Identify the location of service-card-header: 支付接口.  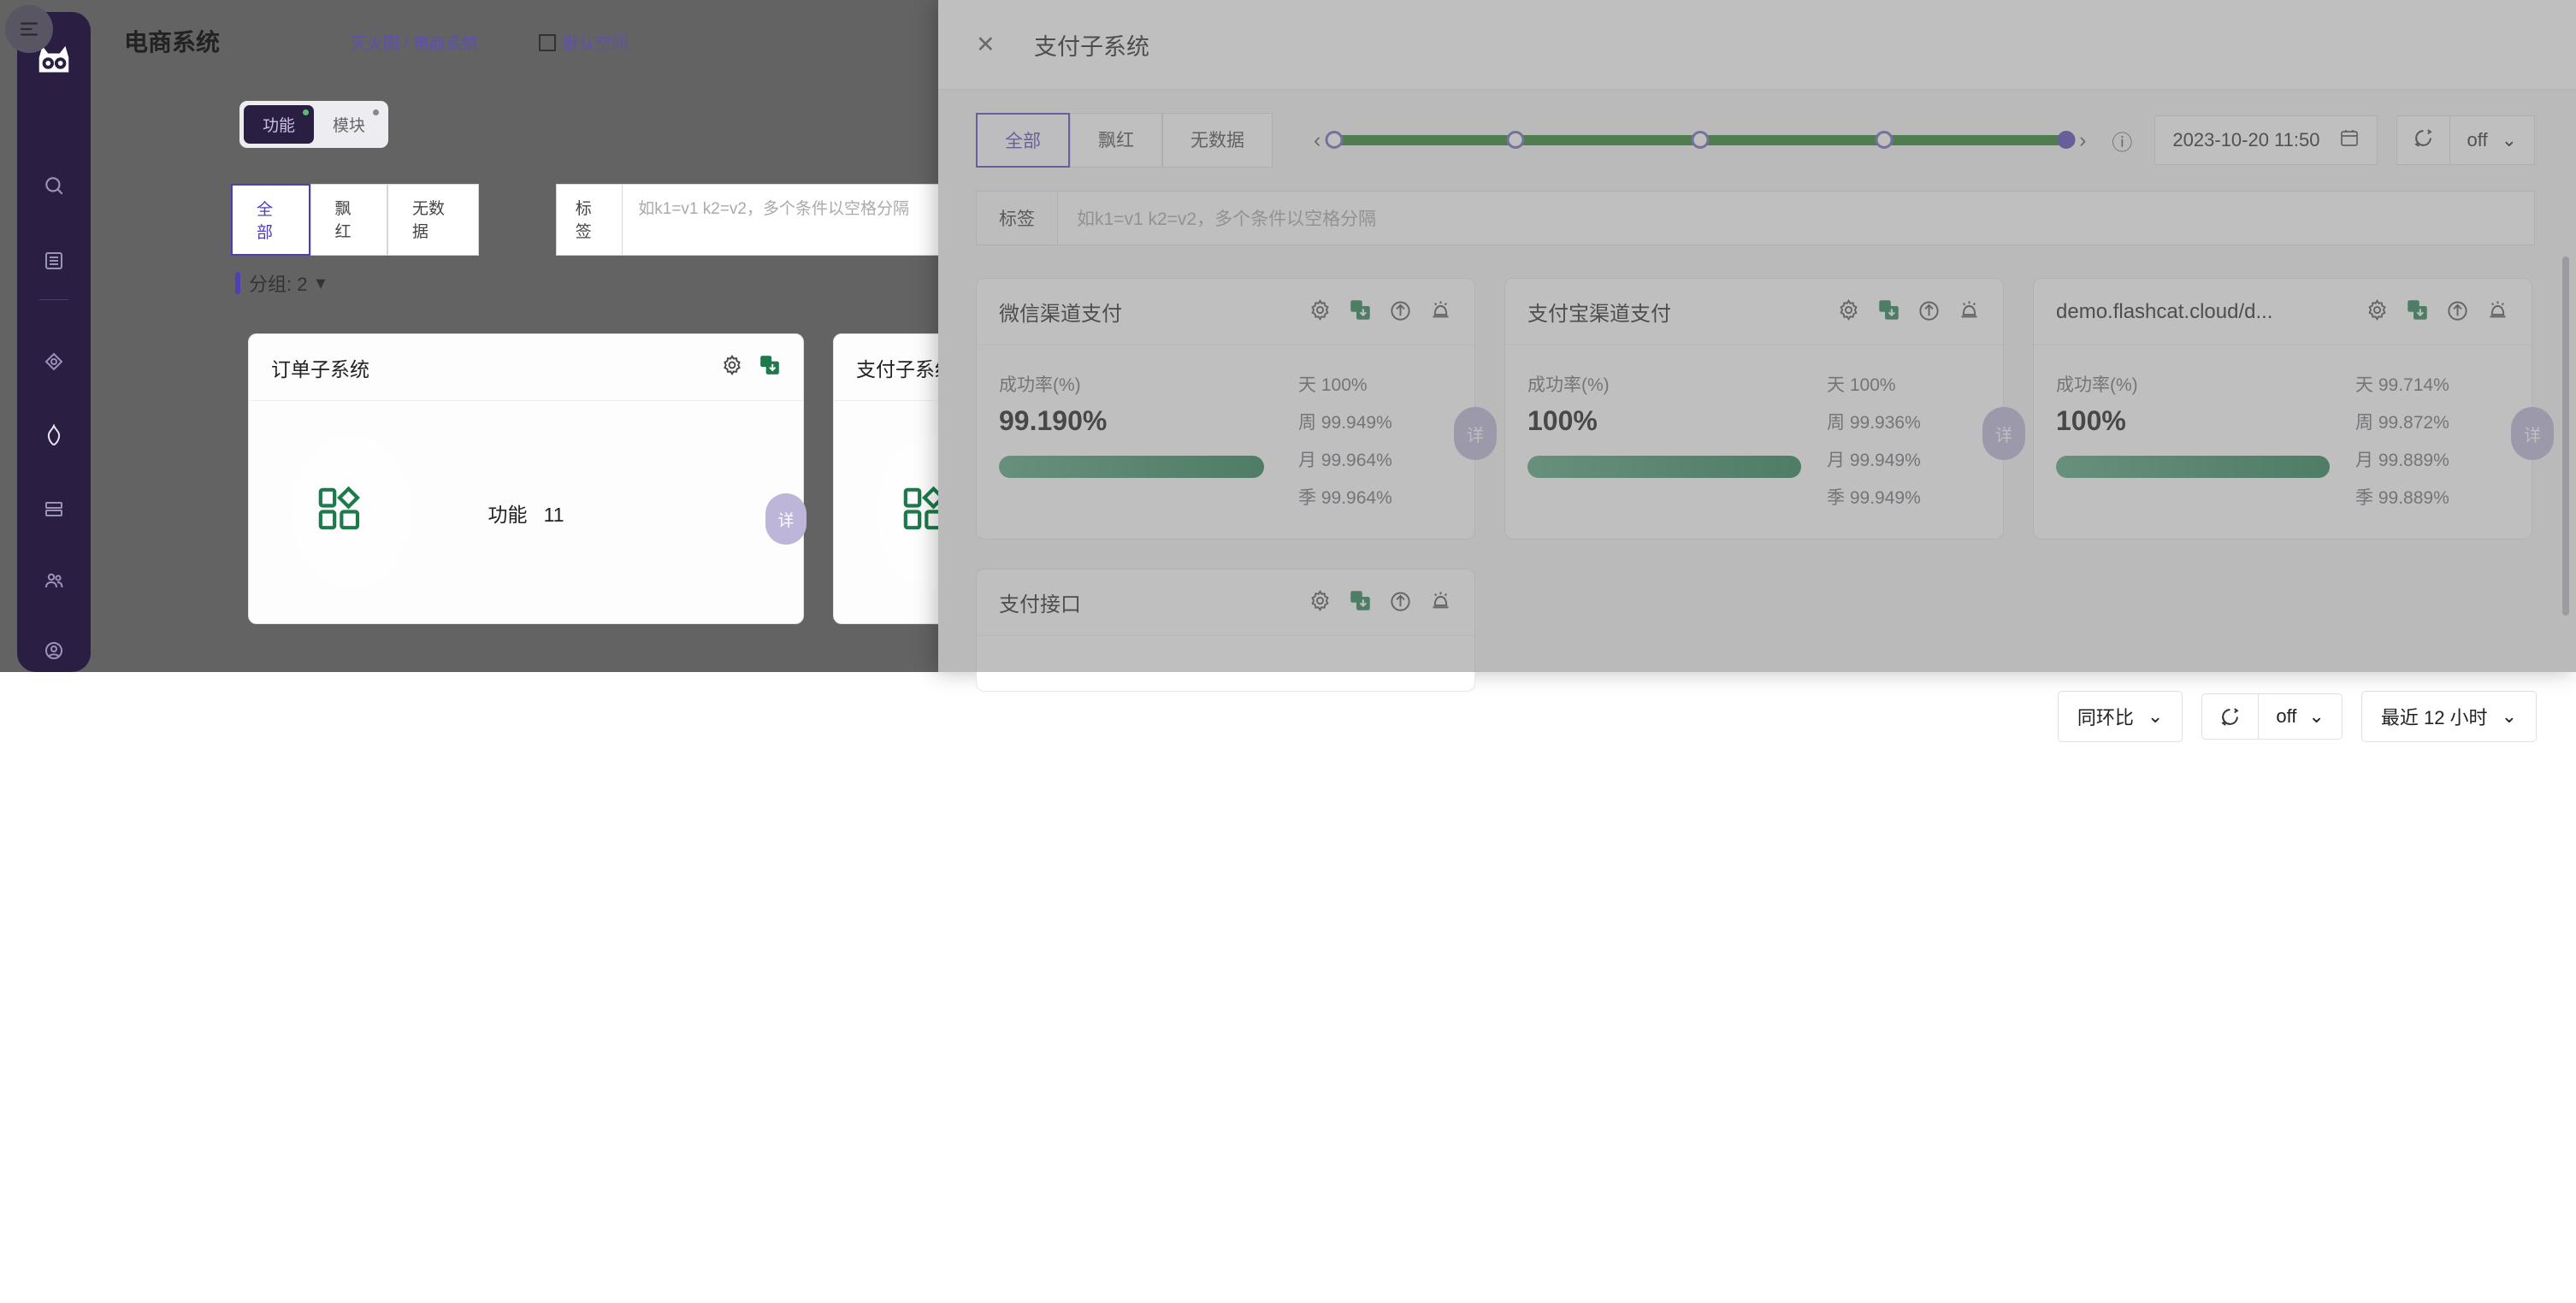
(1225, 602).